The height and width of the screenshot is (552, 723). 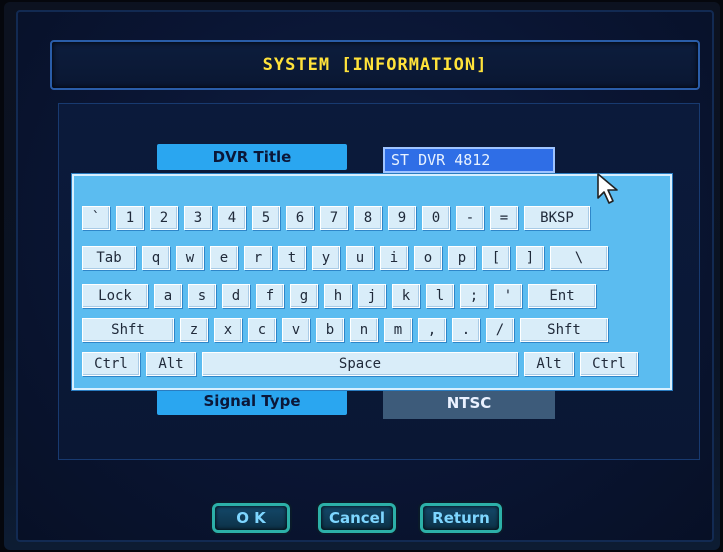 What do you see at coordinates (232, 218) in the screenshot?
I see `key-4: 4` at bounding box center [232, 218].